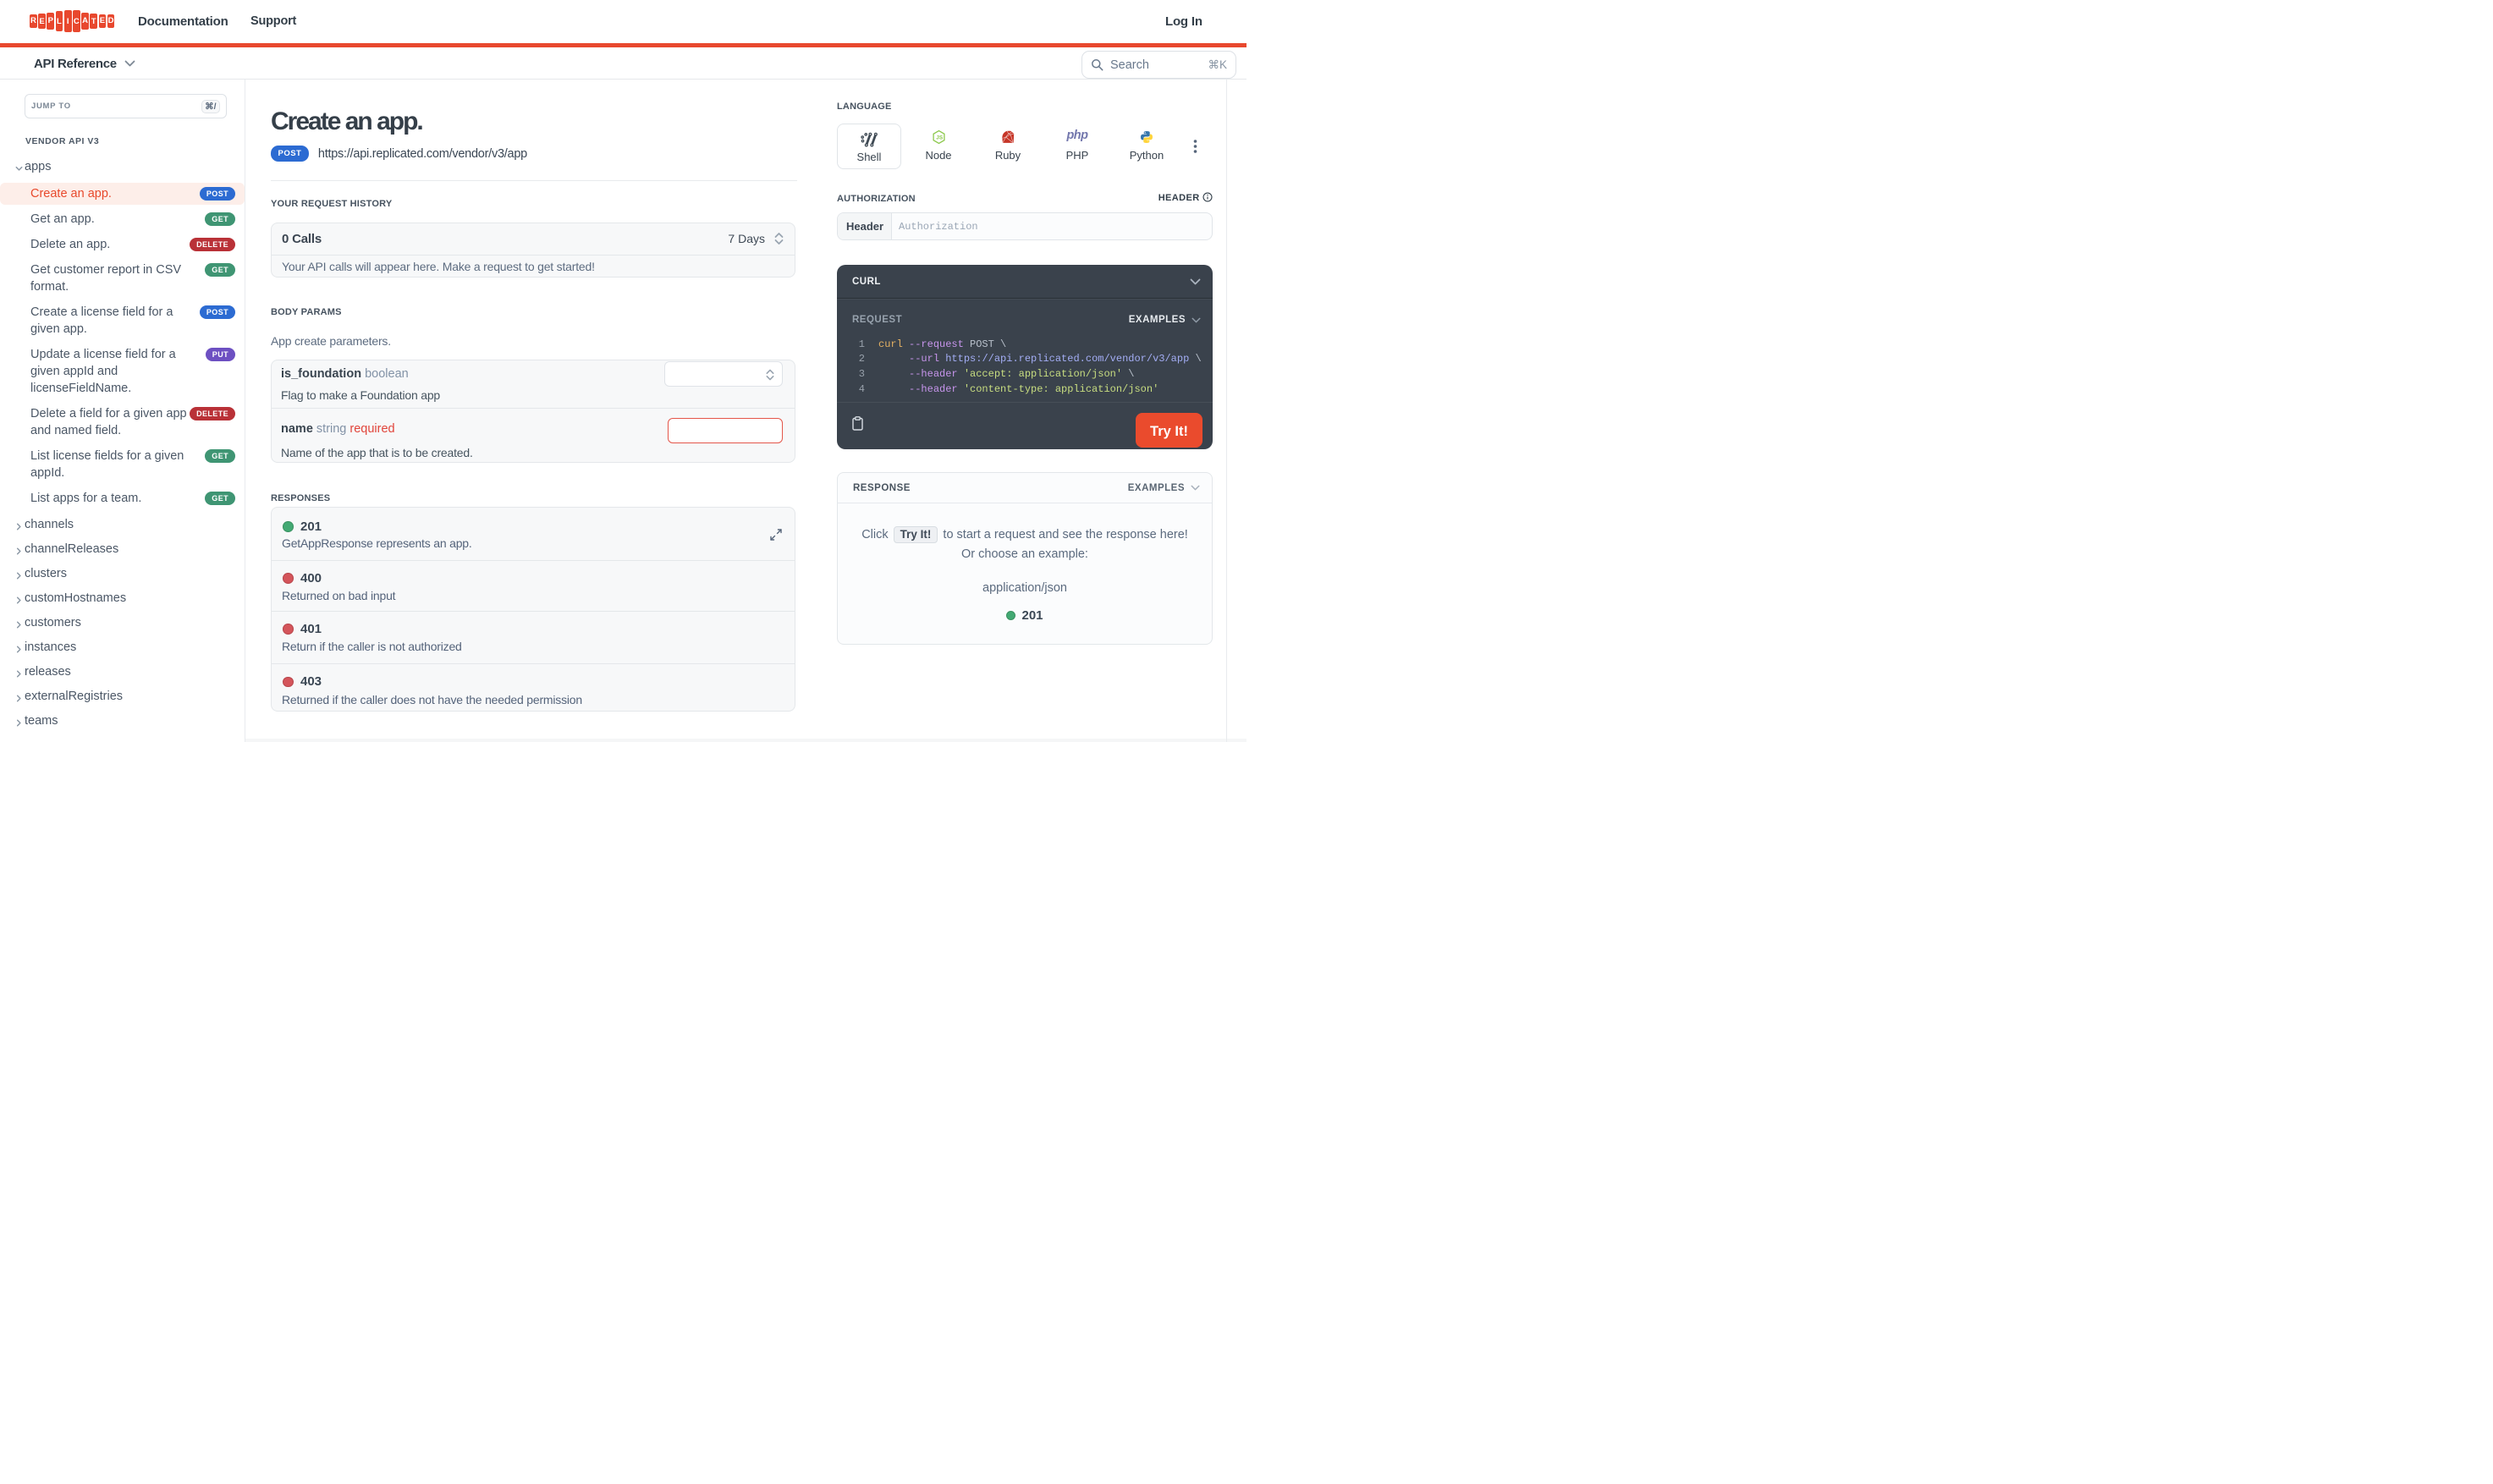 The height and width of the screenshot is (1484, 2493). What do you see at coordinates (940, 138) in the screenshot?
I see `svg-text: JS` at bounding box center [940, 138].